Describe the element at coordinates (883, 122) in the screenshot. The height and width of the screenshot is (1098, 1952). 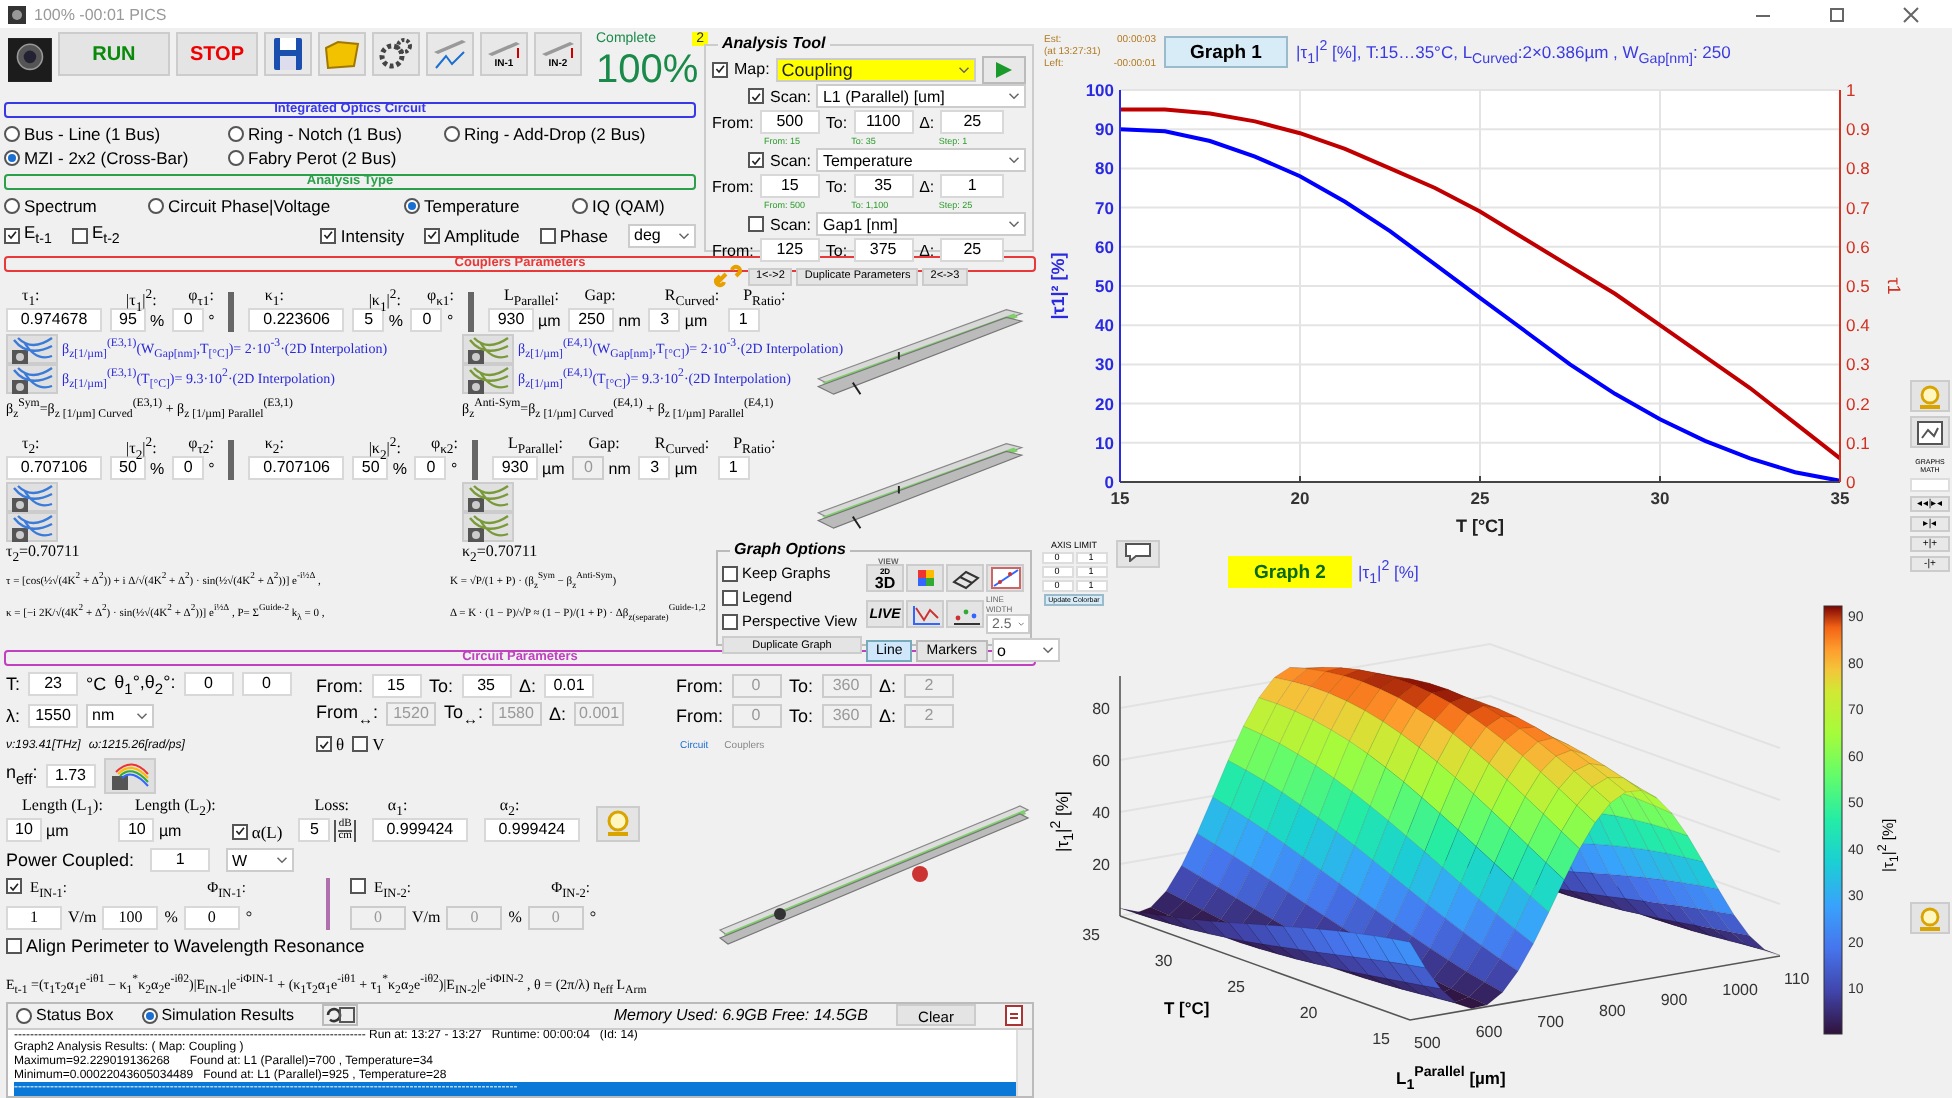
I see `input-field: 1100` at that location.